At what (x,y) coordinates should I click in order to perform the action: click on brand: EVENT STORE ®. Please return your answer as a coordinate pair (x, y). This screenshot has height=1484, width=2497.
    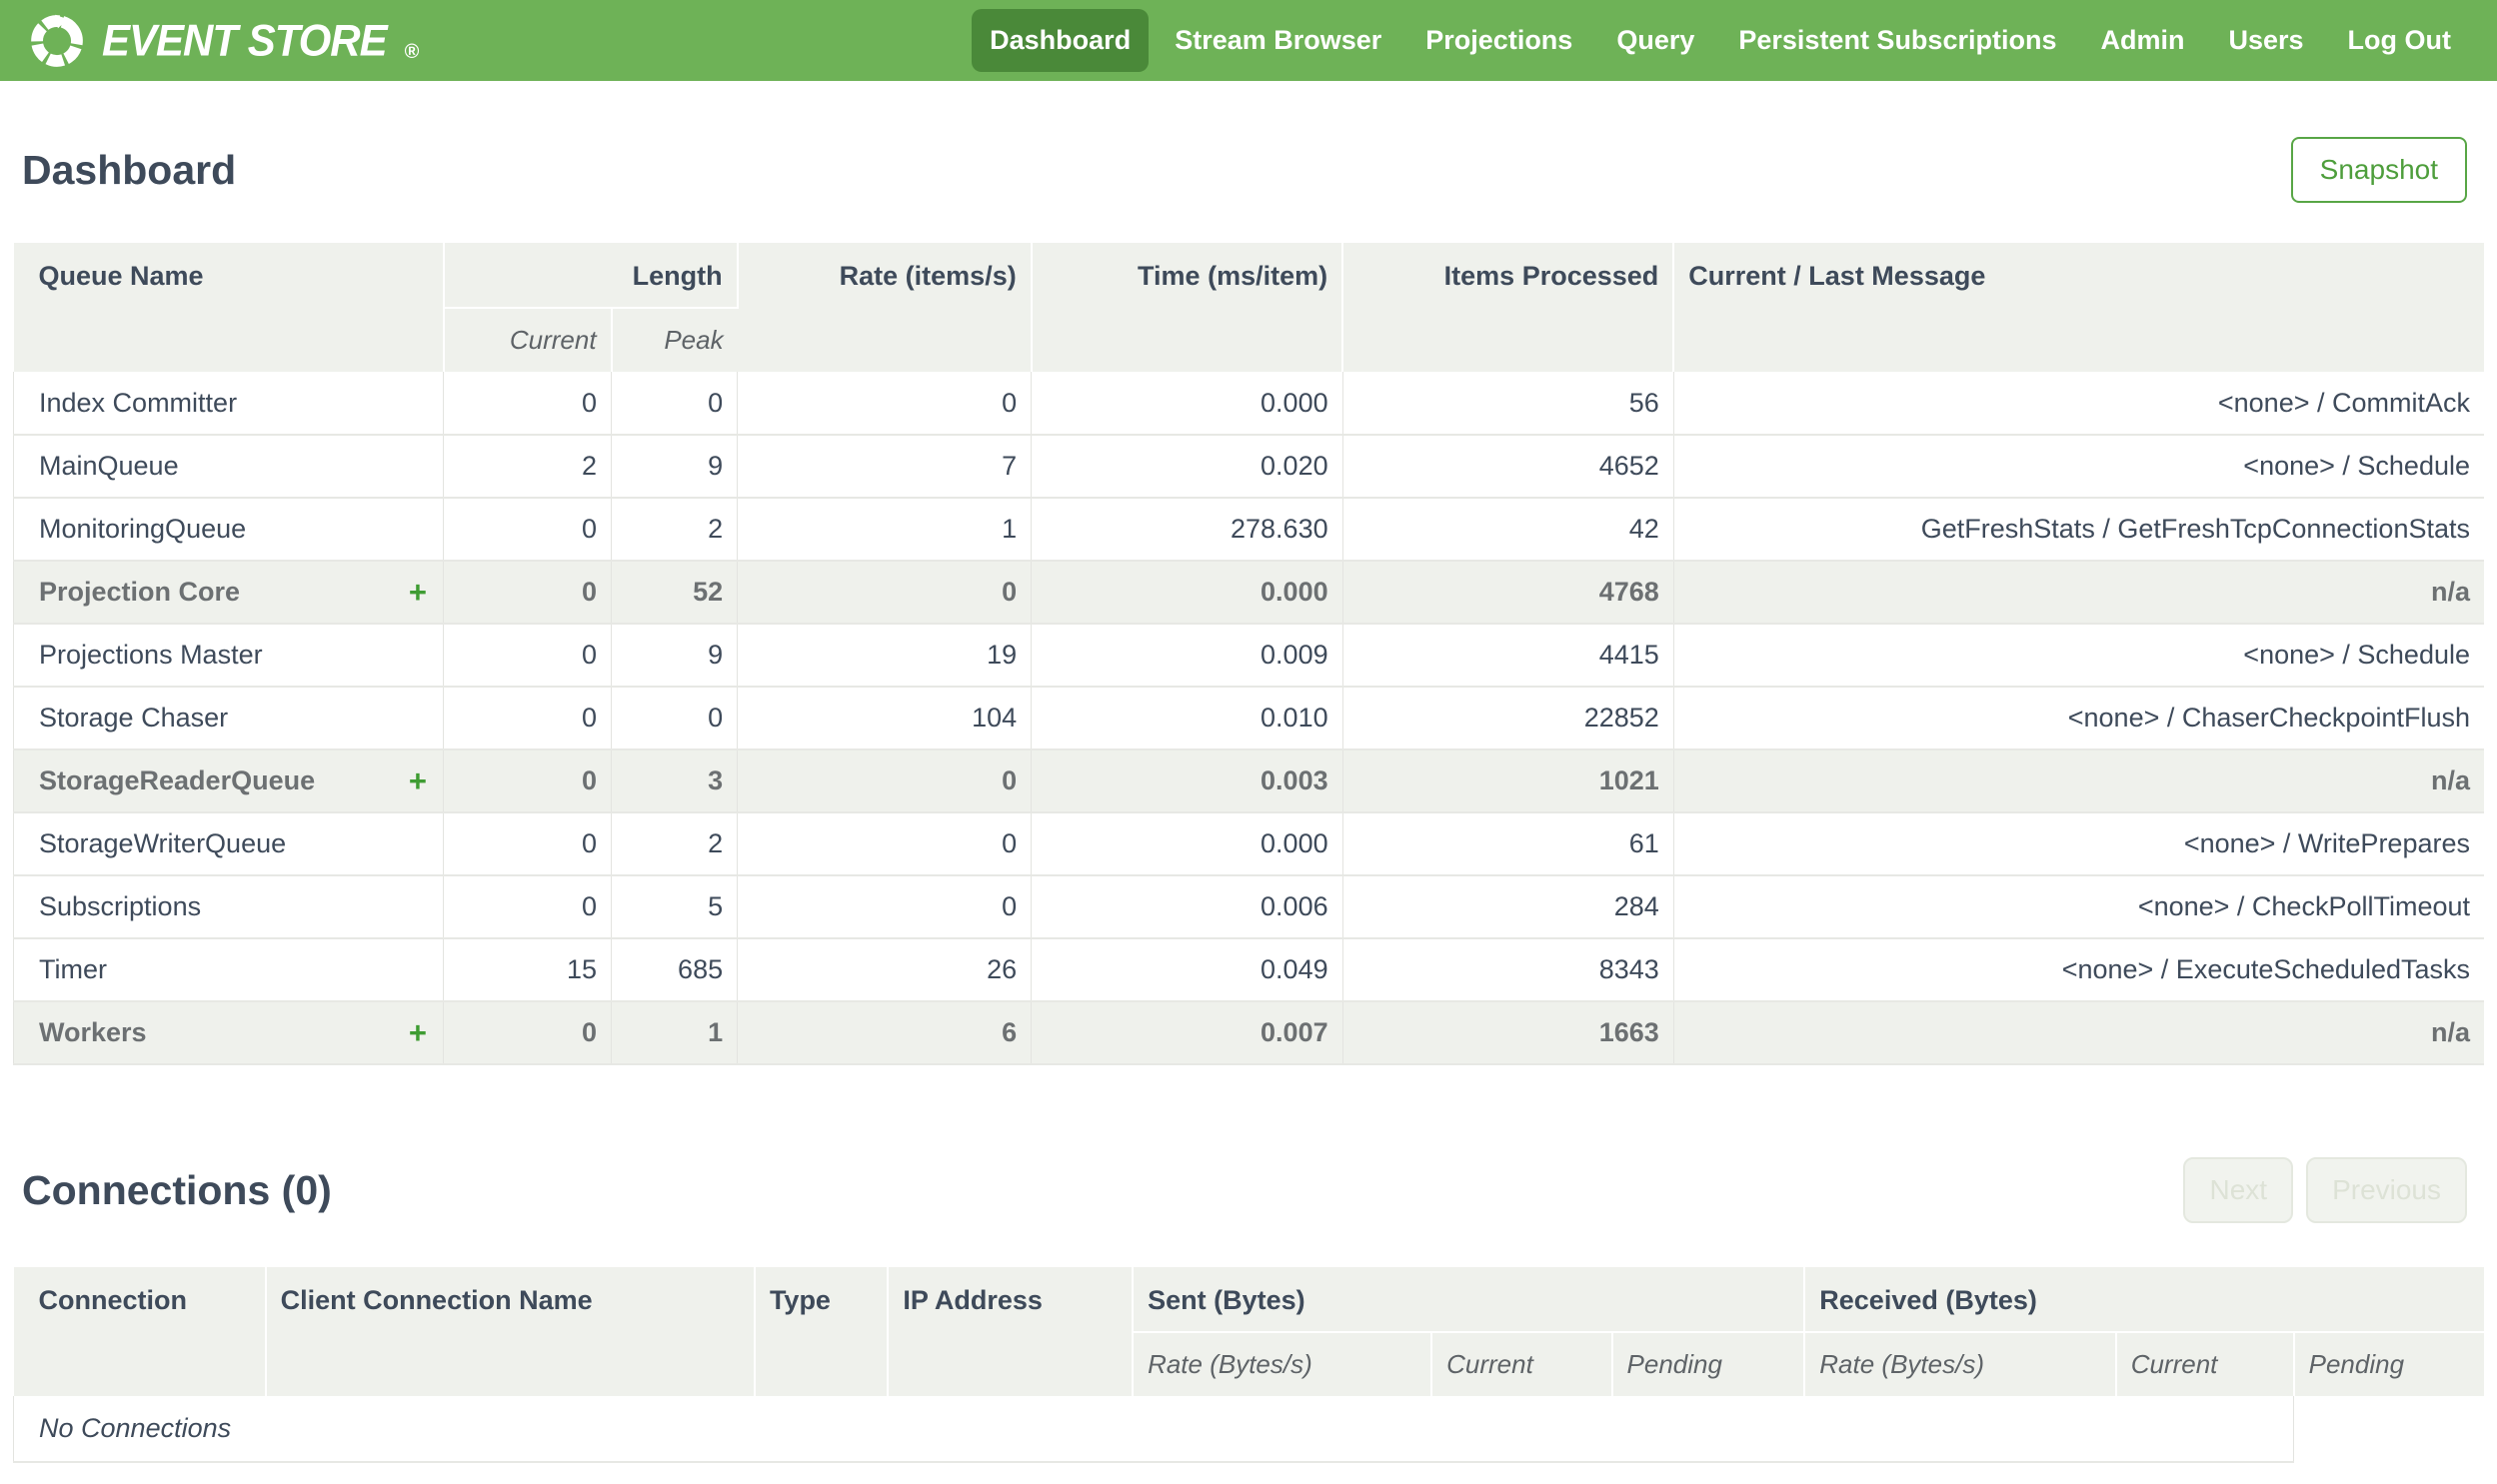
    Looking at the image, I should click on (223, 41).